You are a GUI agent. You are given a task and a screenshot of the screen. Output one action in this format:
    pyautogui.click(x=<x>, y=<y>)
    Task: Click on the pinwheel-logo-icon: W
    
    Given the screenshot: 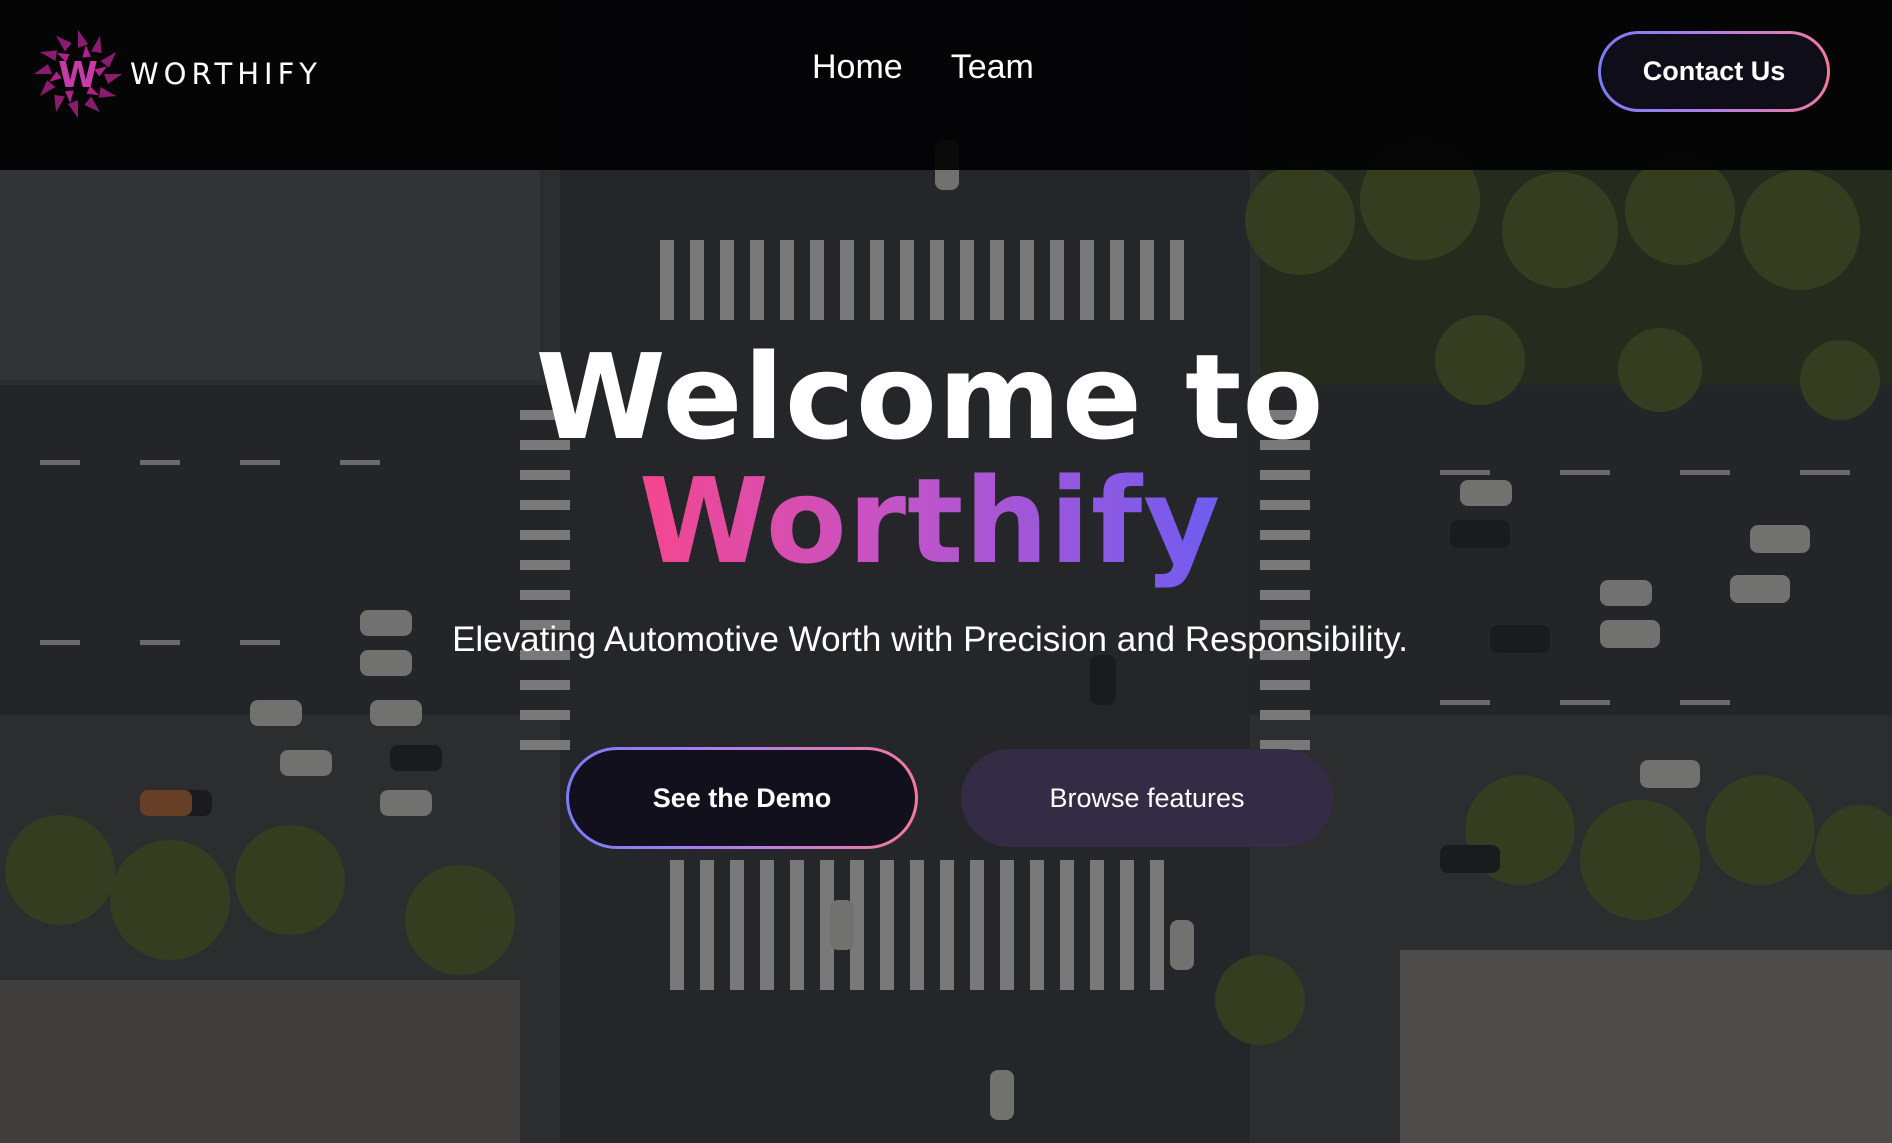 What is the action you would take?
    pyautogui.click(x=78, y=74)
    